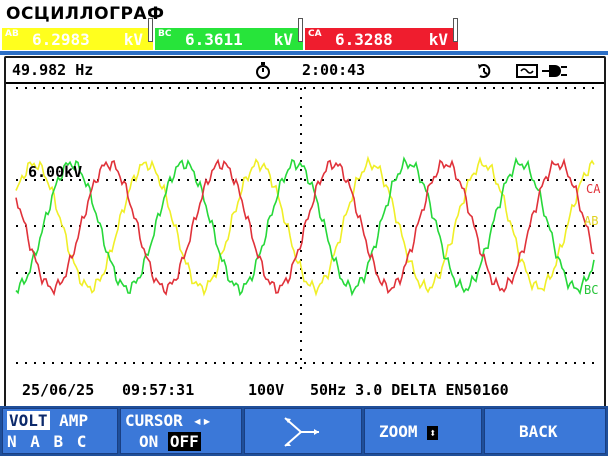  I want to click on scale-label: 6.00kV, so click(55, 172).